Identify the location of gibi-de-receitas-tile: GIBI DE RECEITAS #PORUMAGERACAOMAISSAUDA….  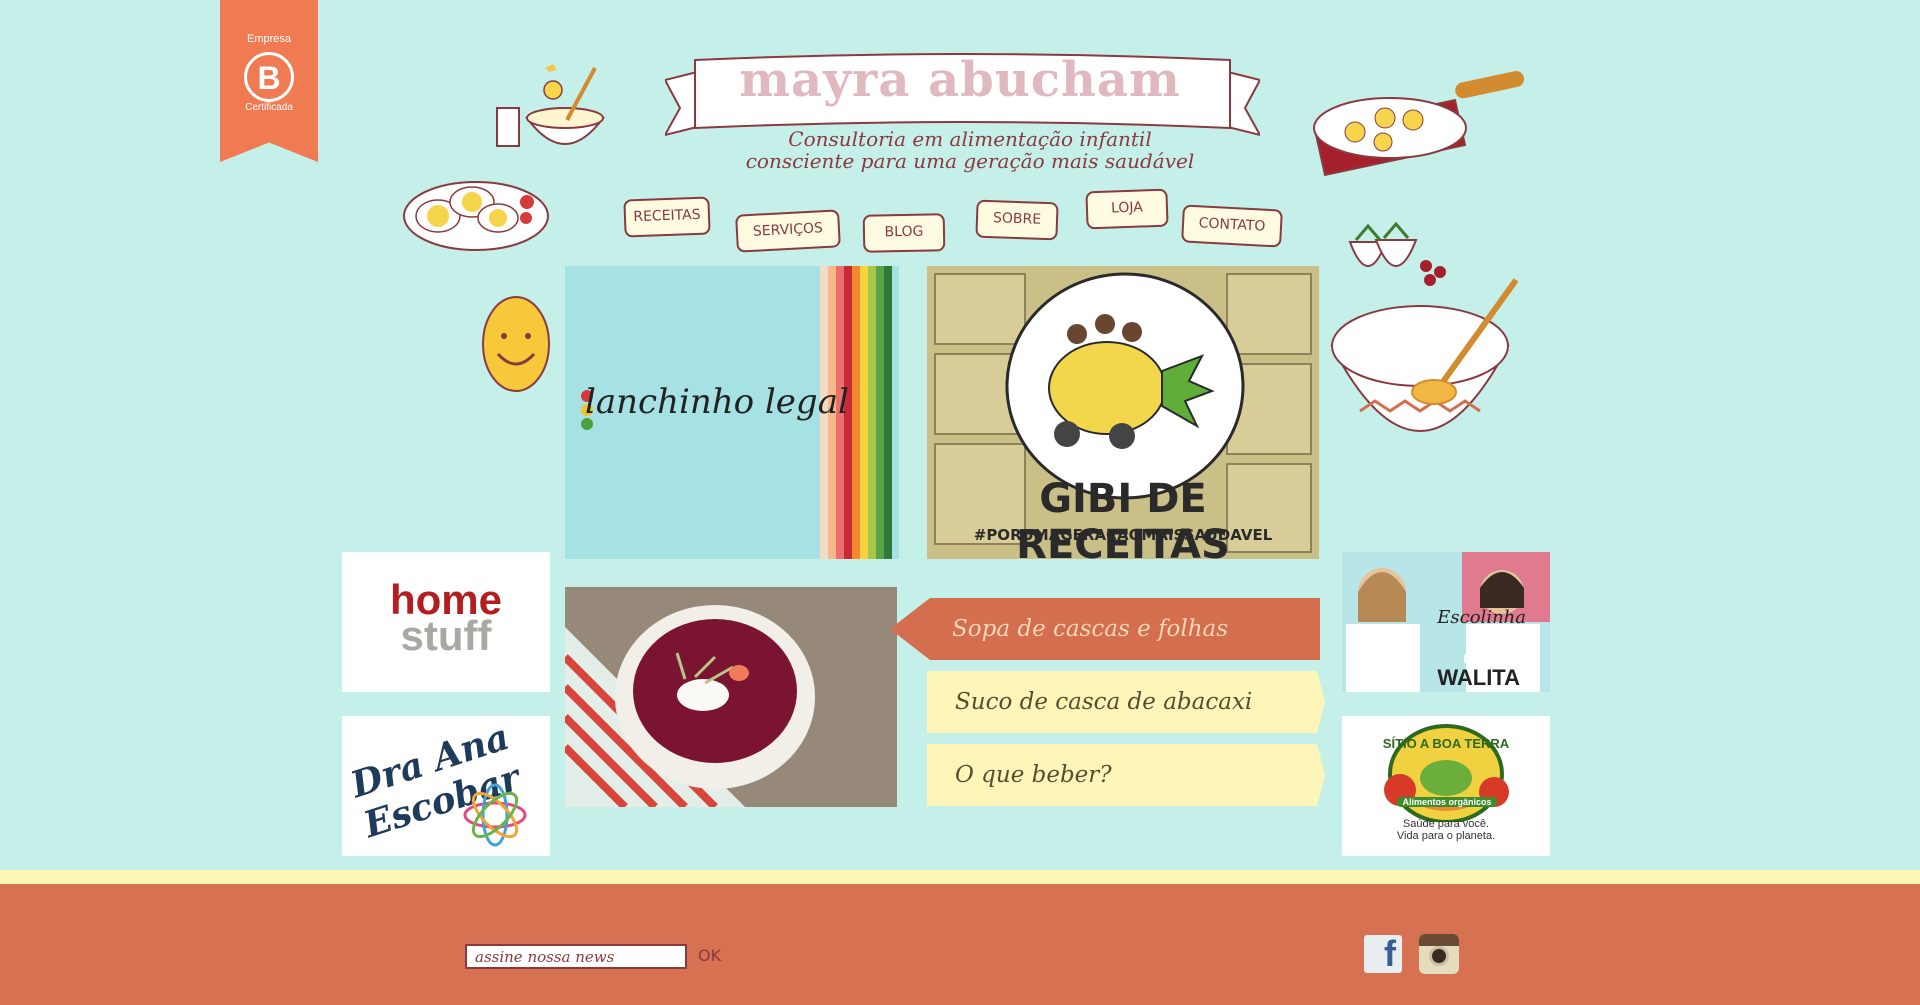
(1123, 412).